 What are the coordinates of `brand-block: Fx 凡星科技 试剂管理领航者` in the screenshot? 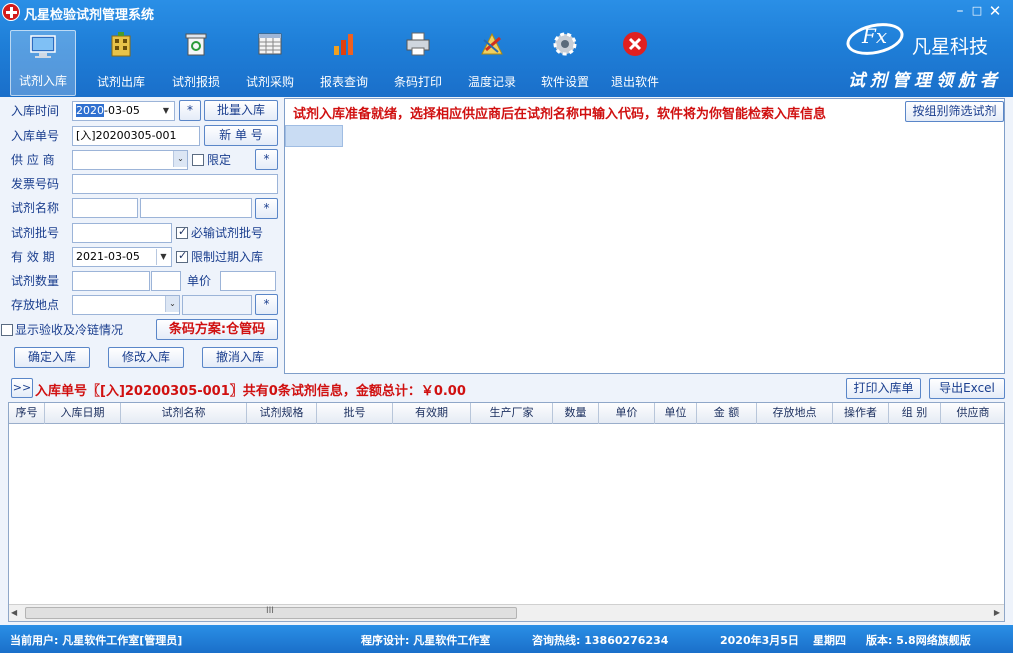 It's located at (924, 54).